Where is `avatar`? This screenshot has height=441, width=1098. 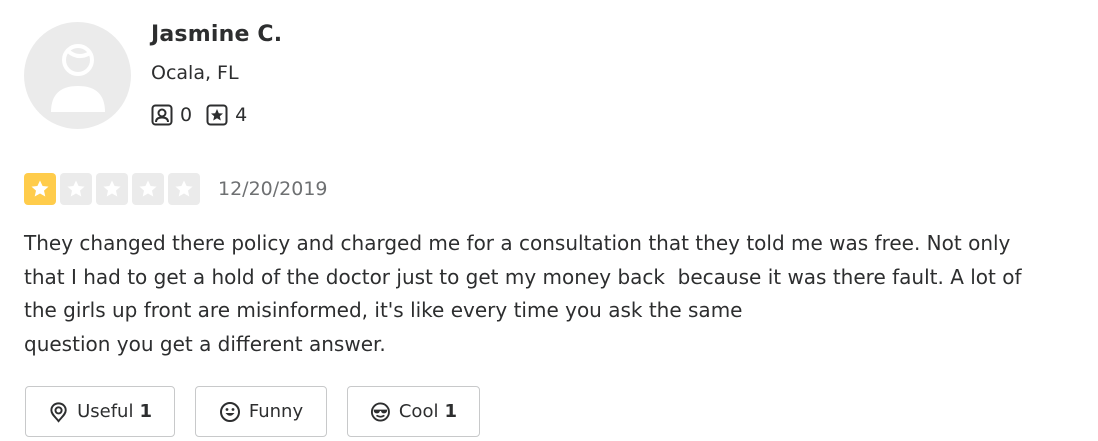
avatar is located at coordinates (77, 75).